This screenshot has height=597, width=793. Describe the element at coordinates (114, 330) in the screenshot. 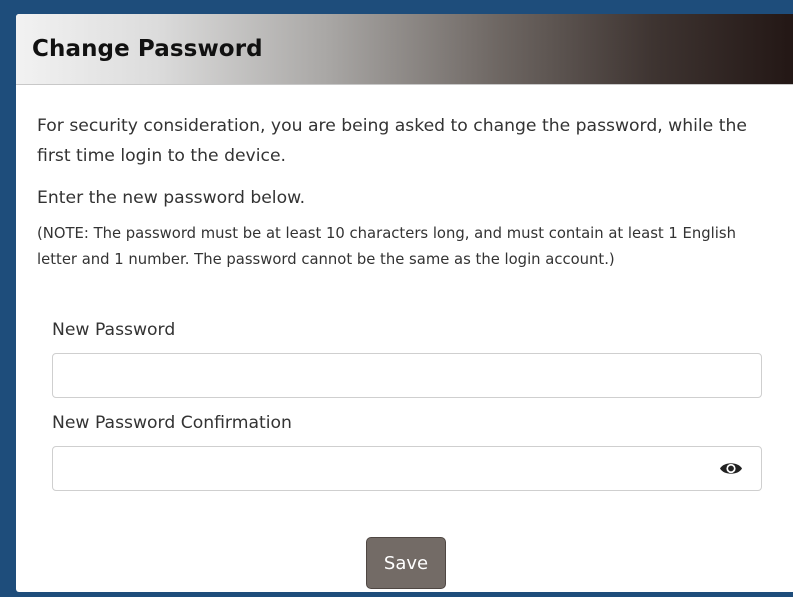

I see `new-password-label: New Password` at that location.